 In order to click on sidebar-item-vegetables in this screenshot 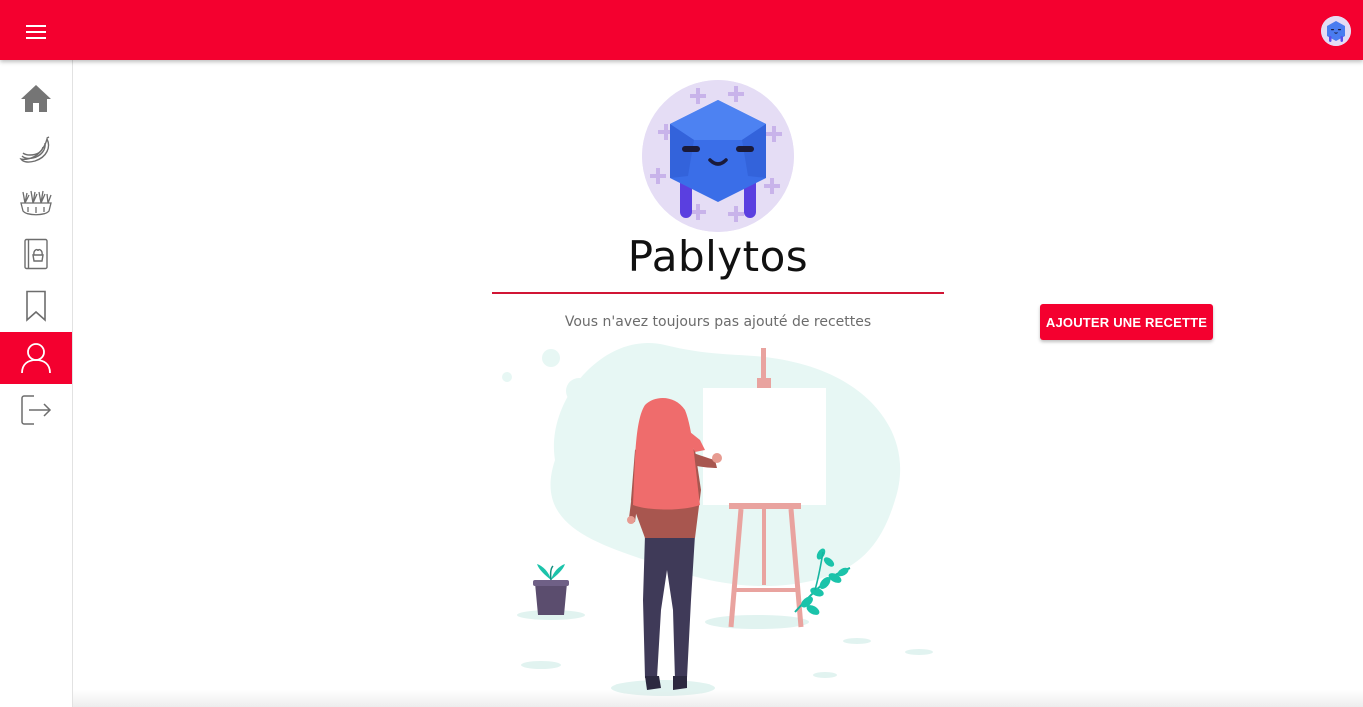, I will do `click(36, 202)`.